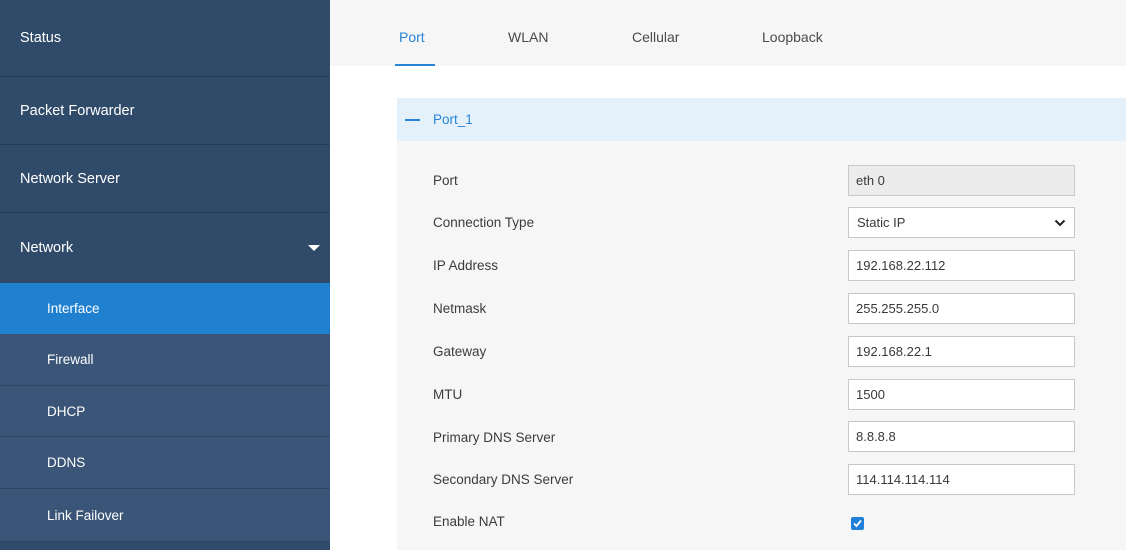  I want to click on connection-type-label: Connection Type, so click(484, 222).